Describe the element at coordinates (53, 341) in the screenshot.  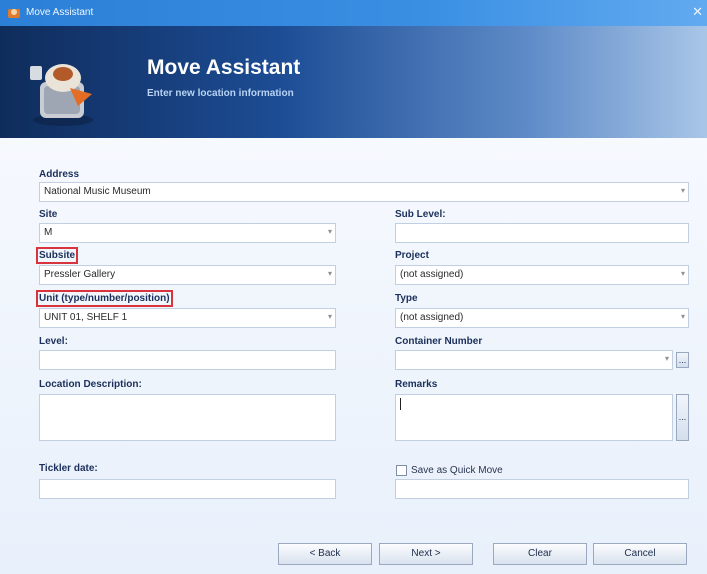
I see `level-label: Level:` at that location.